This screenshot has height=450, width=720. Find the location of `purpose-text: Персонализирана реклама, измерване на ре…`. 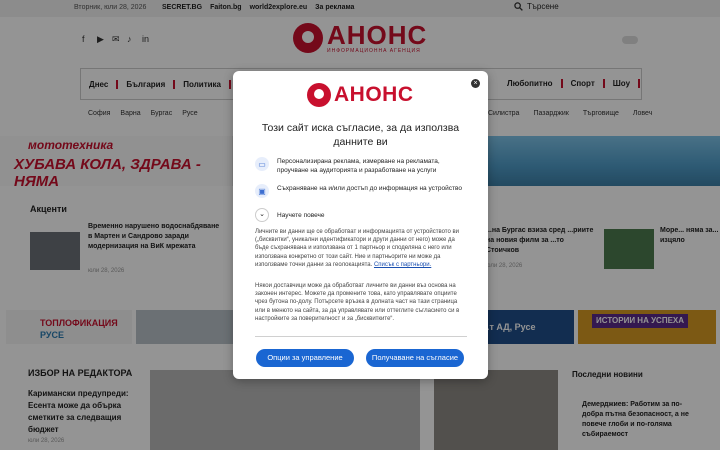

purpose-text: Персонализирана реклама, измерване на ре… is located at coordinates (358, 166).